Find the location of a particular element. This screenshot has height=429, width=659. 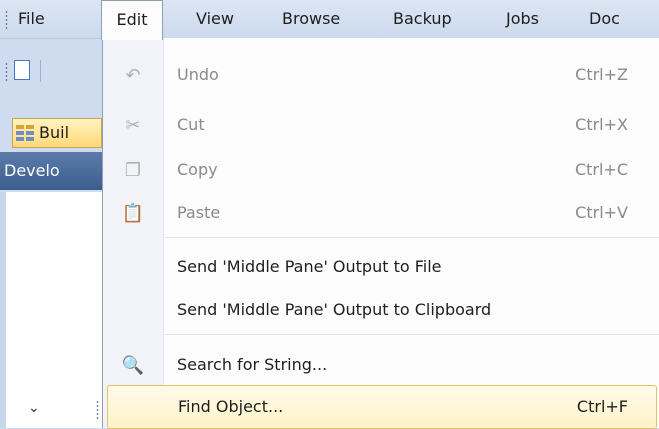

chevron-down-icon: ⌄ is located at coordinates (34, 408).